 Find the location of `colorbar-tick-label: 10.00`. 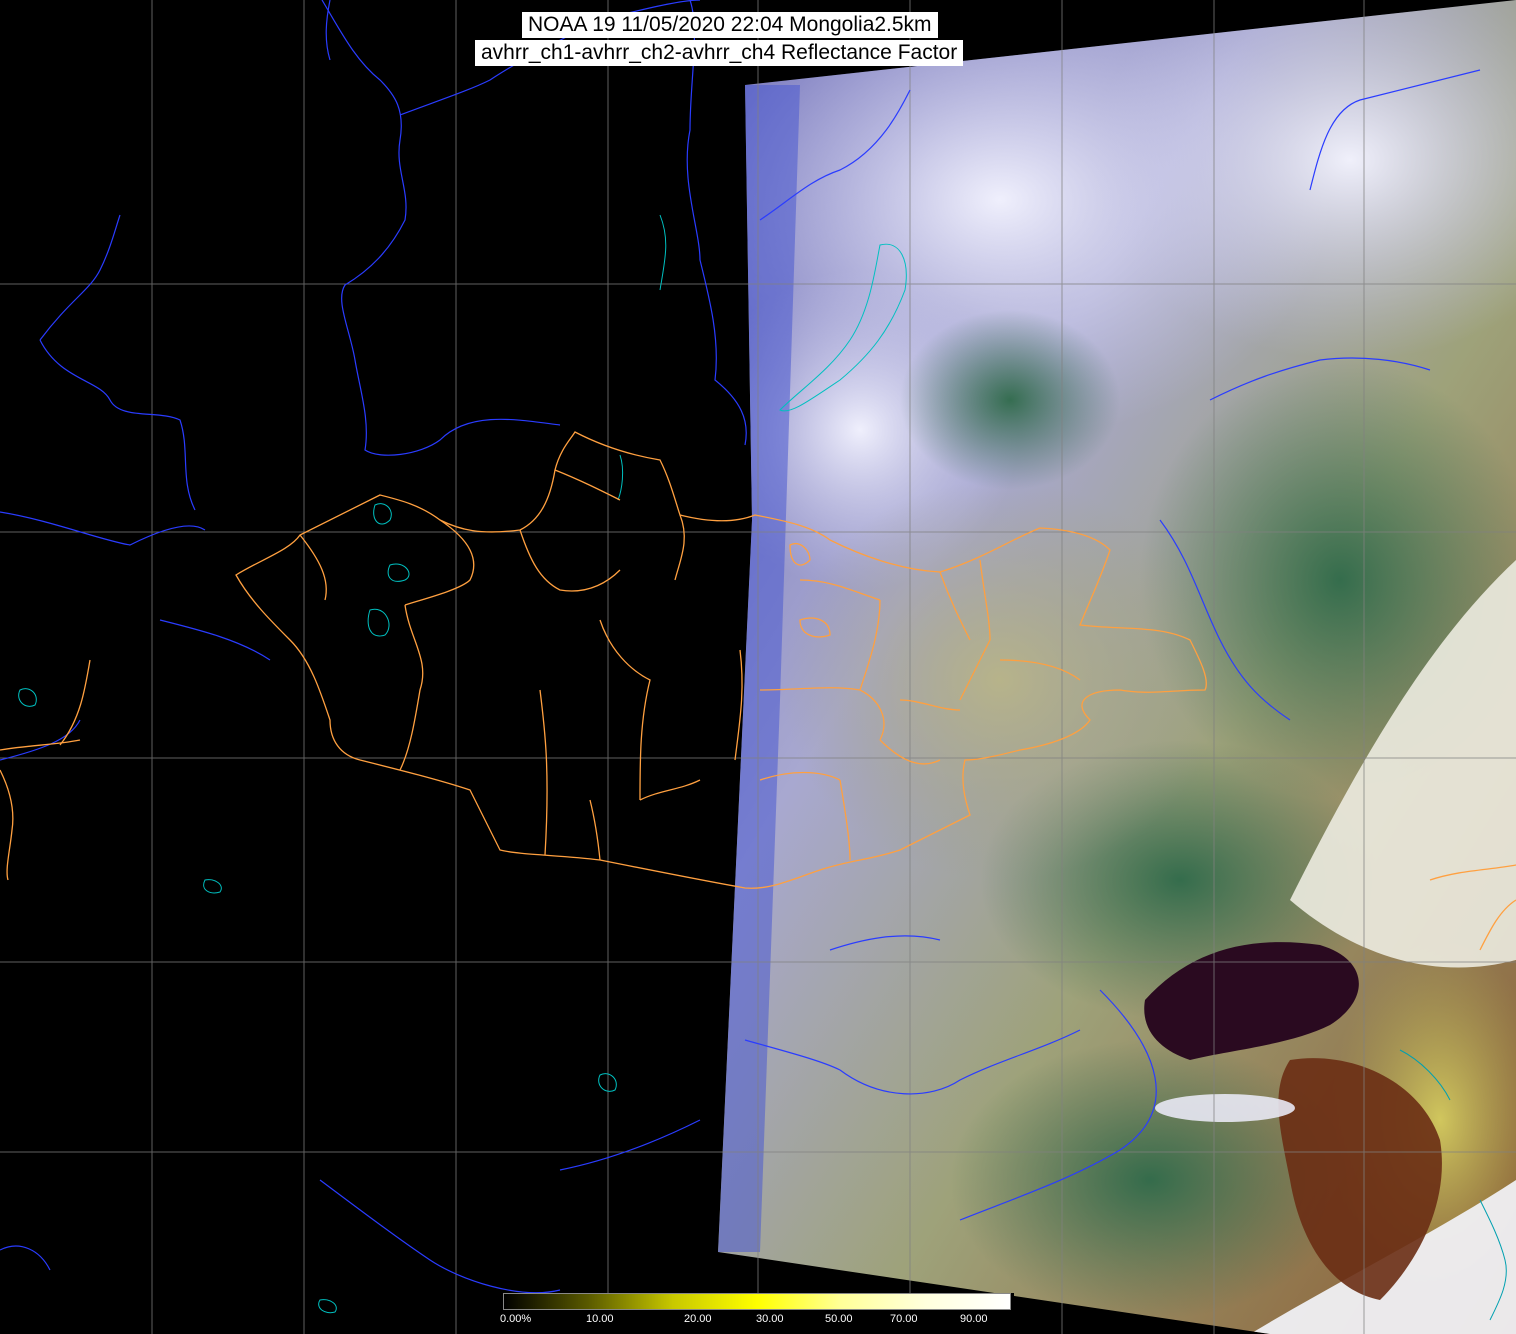

colorbar-tick-label: 10.00 is located at coordinates (600, 1319).